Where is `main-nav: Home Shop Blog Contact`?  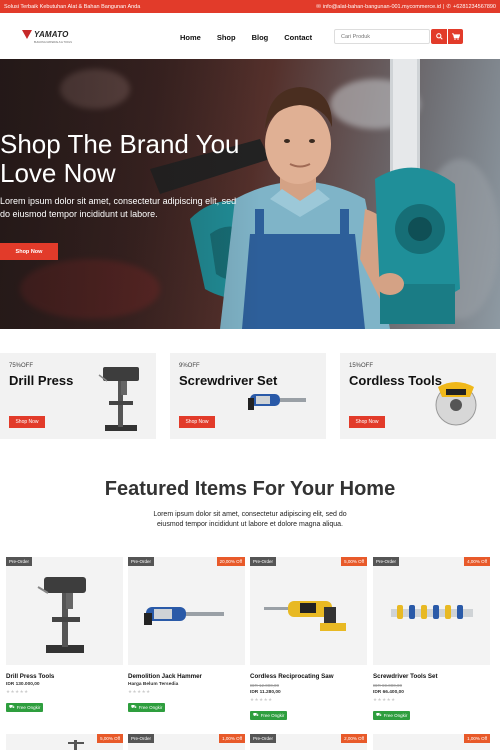 main-nav: Home Shop Blog Contact is located at coordinates (246, 37).